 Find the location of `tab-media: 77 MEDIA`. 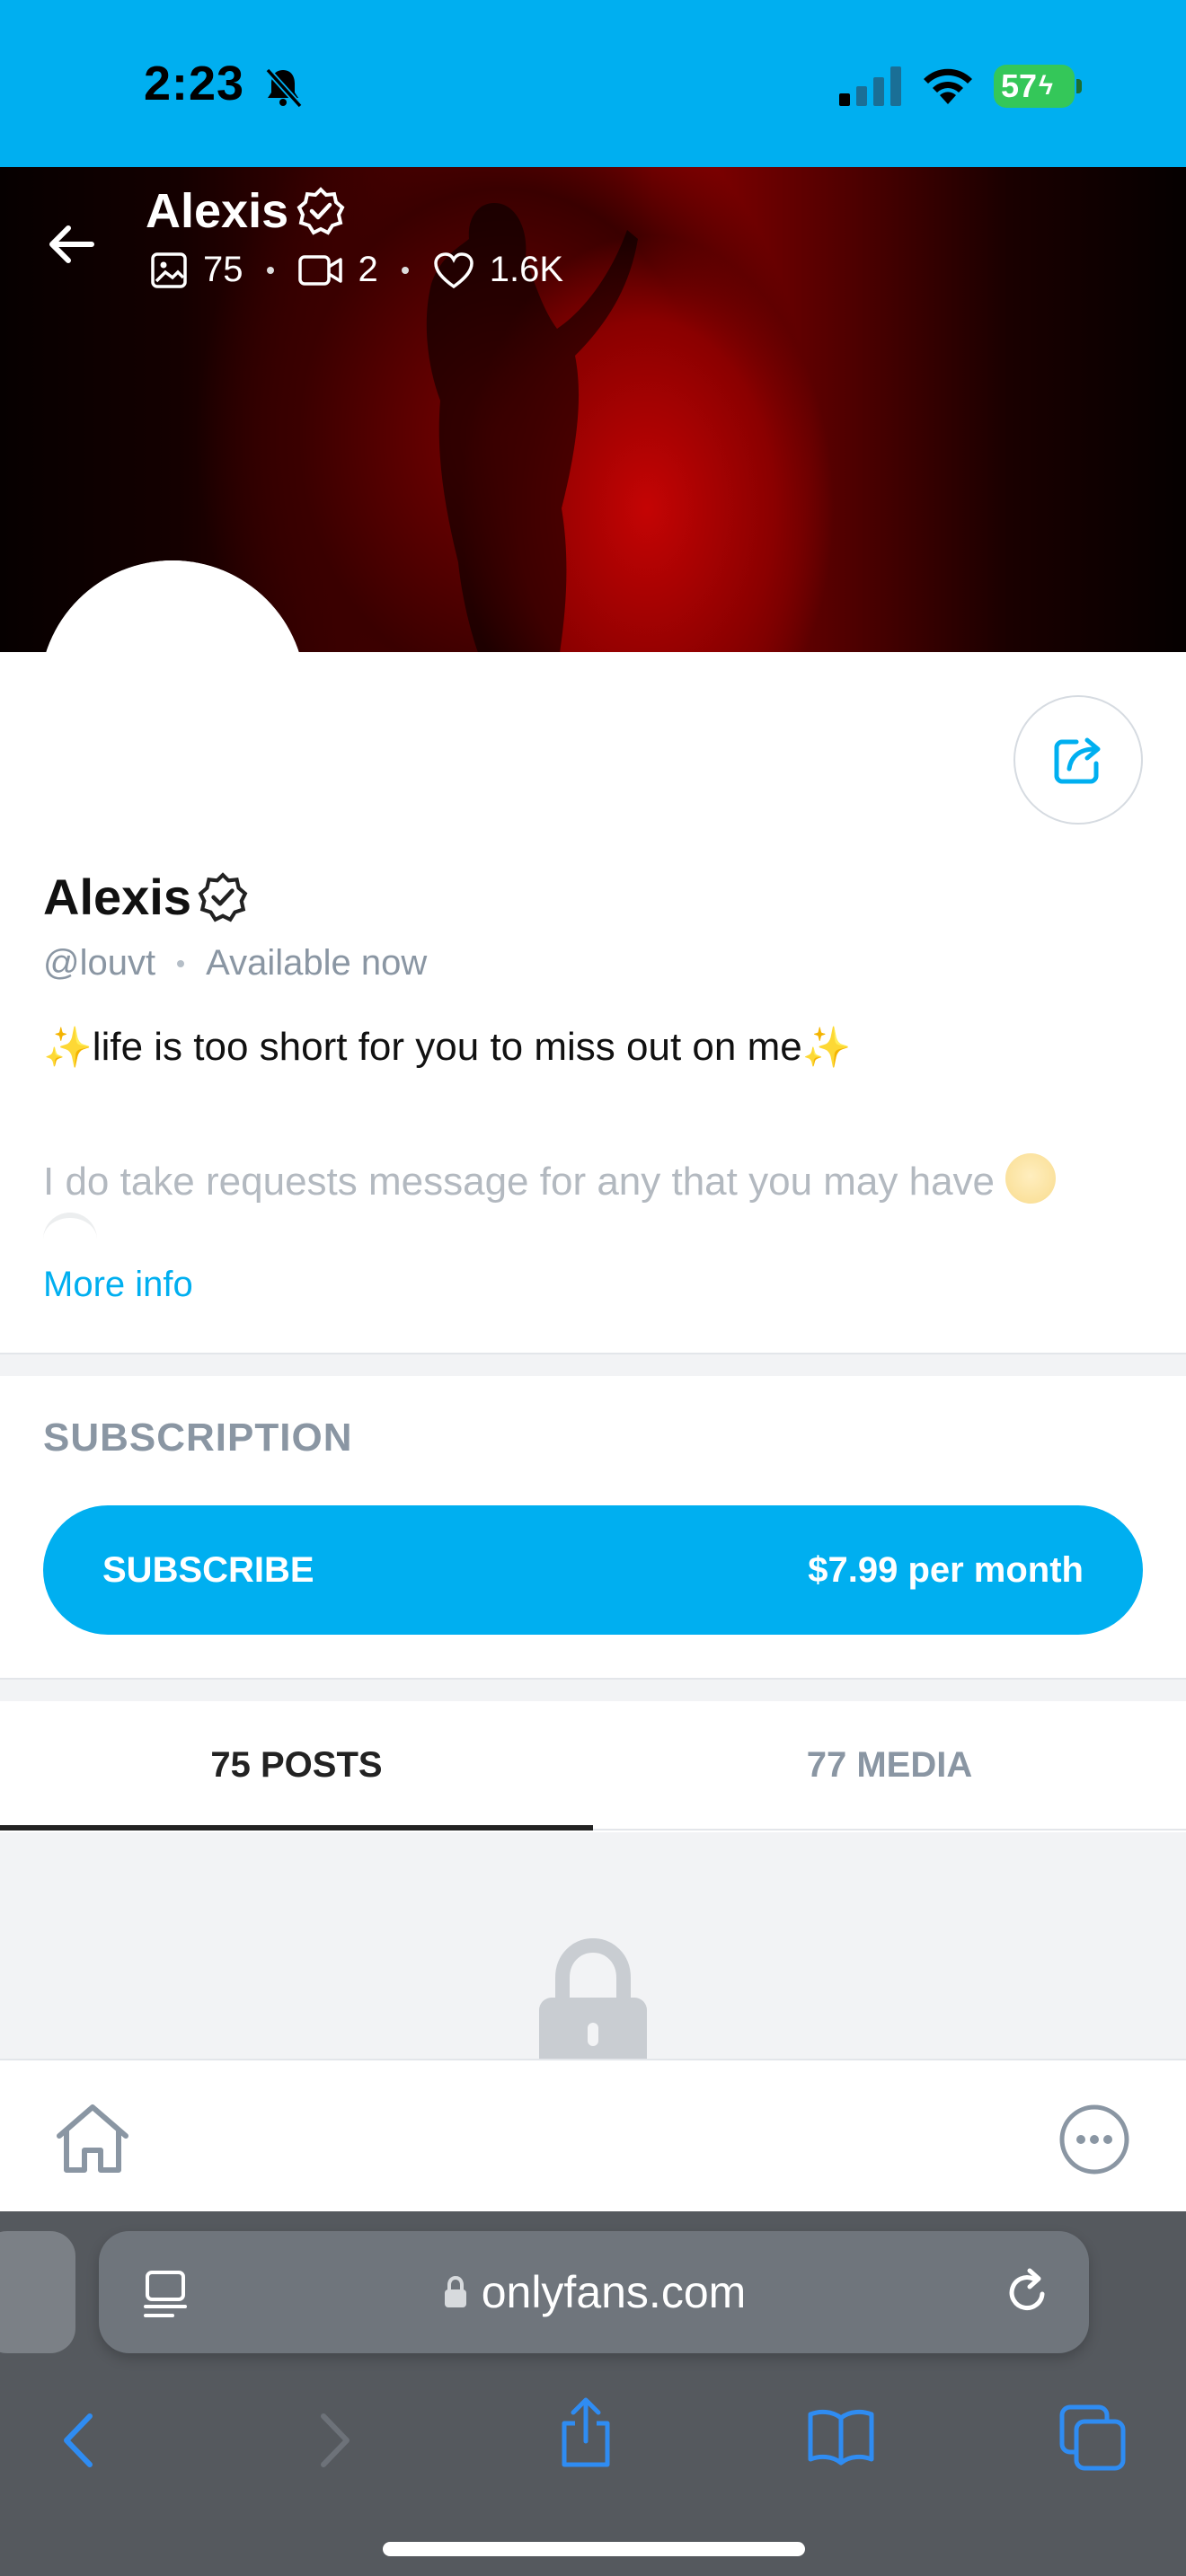

tab-media: 77 MEDIA is located at coordinates (889, 1765).